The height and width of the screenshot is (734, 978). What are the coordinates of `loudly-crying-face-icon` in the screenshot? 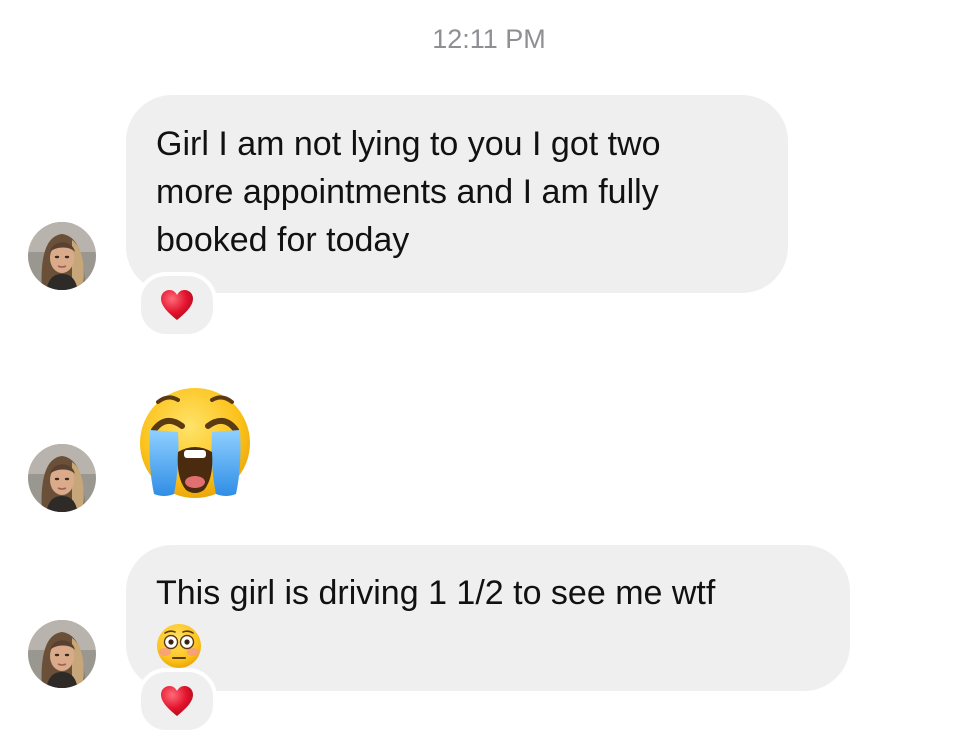 It's located at (195, 443).